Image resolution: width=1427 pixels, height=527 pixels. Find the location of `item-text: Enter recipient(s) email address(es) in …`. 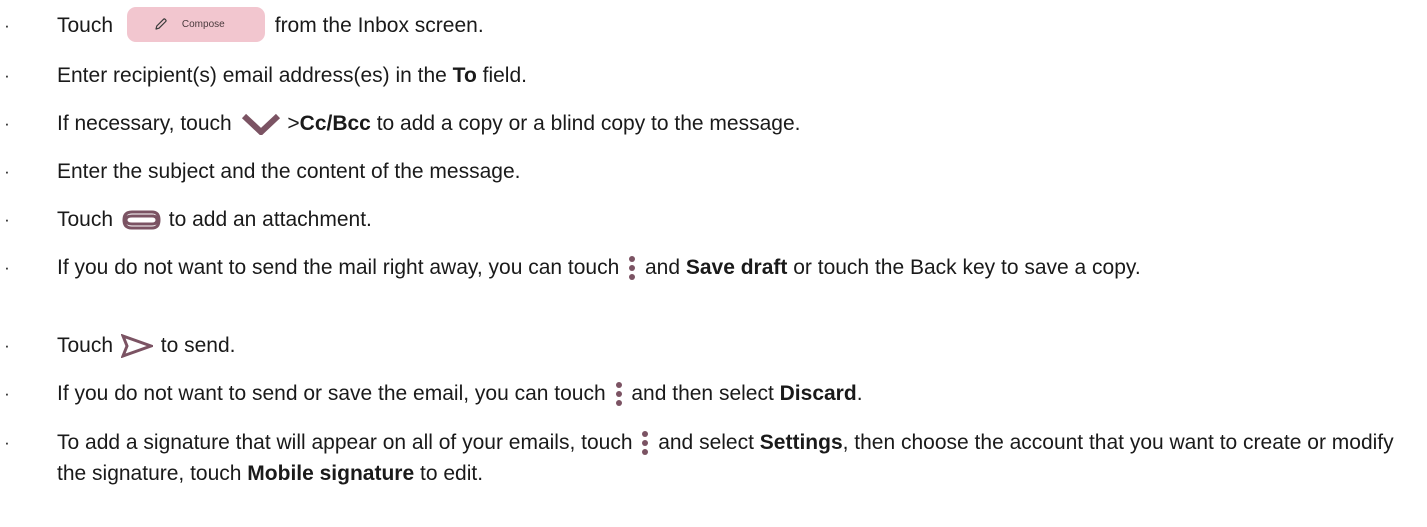

item-text: Enter recipient(s) email address(es) in … is located at coordinates (292, 75).